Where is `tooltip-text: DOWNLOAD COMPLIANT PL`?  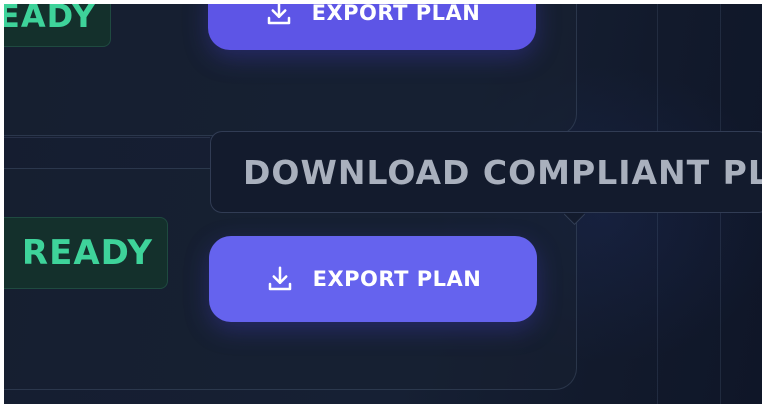 tooltip-text: DOWNLOAD COMPLIANT PL is located at coordinates (502, 172).